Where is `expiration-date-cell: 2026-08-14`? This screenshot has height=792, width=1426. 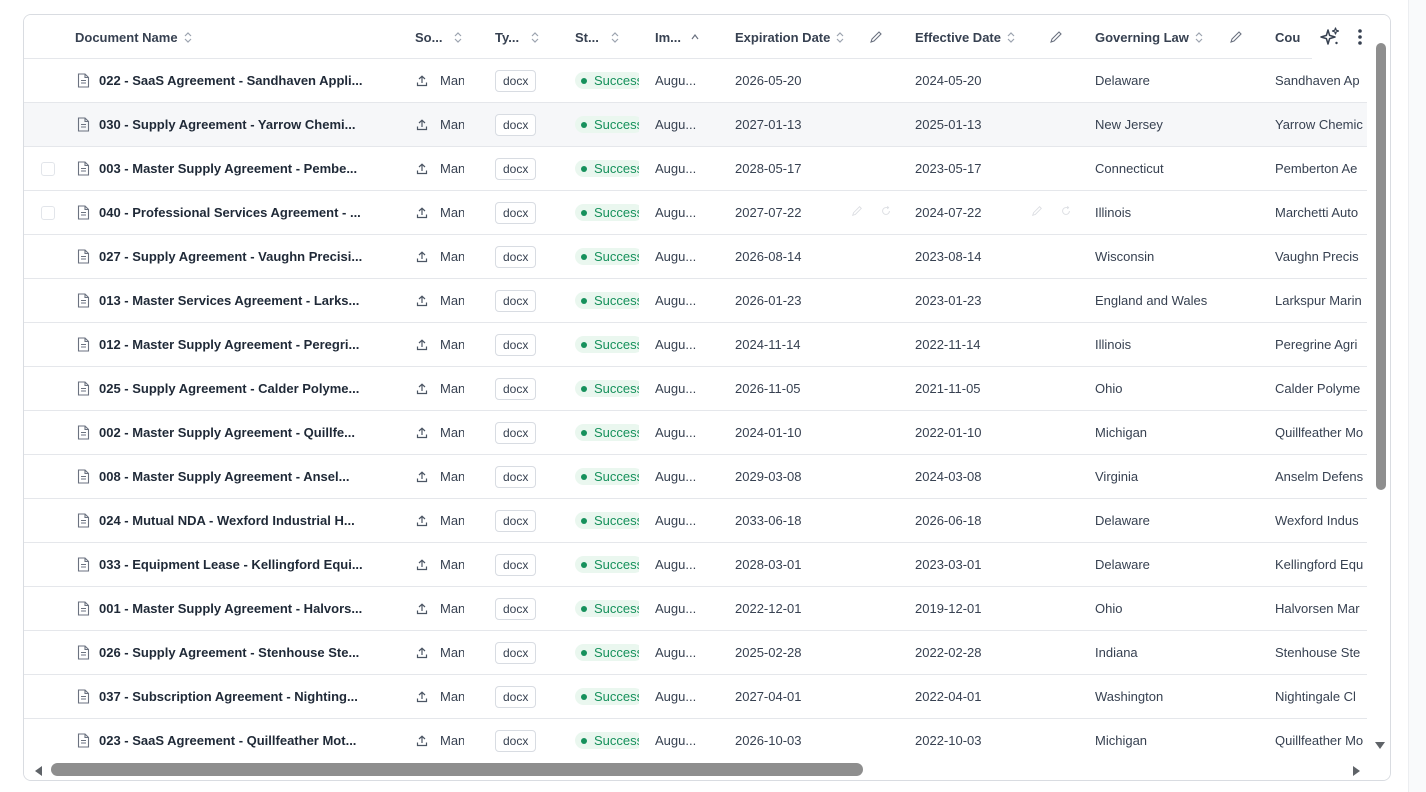
expiration-date-cell: 2026-08-14 is located at coordinates (795, 256).